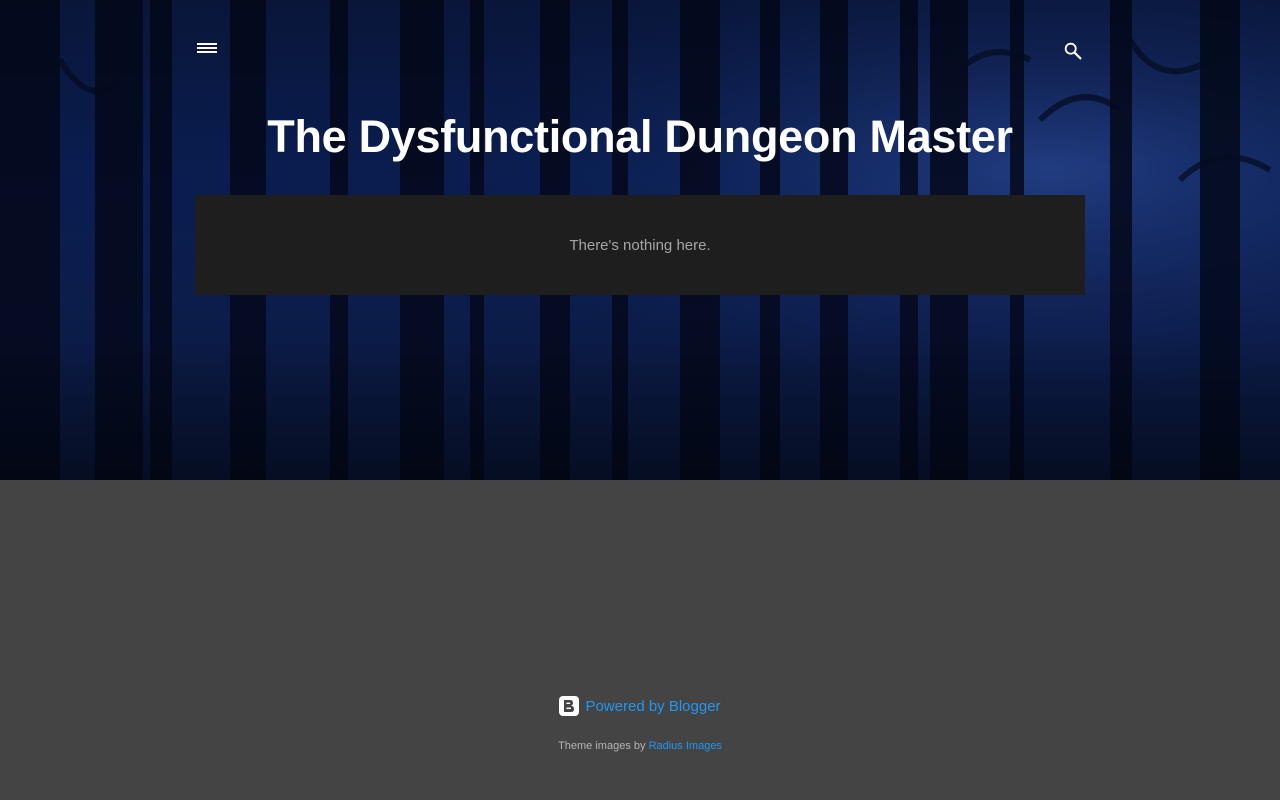 This screenshot has width=1280, height=800. I want to click on search-icon, so click(1073, 51).